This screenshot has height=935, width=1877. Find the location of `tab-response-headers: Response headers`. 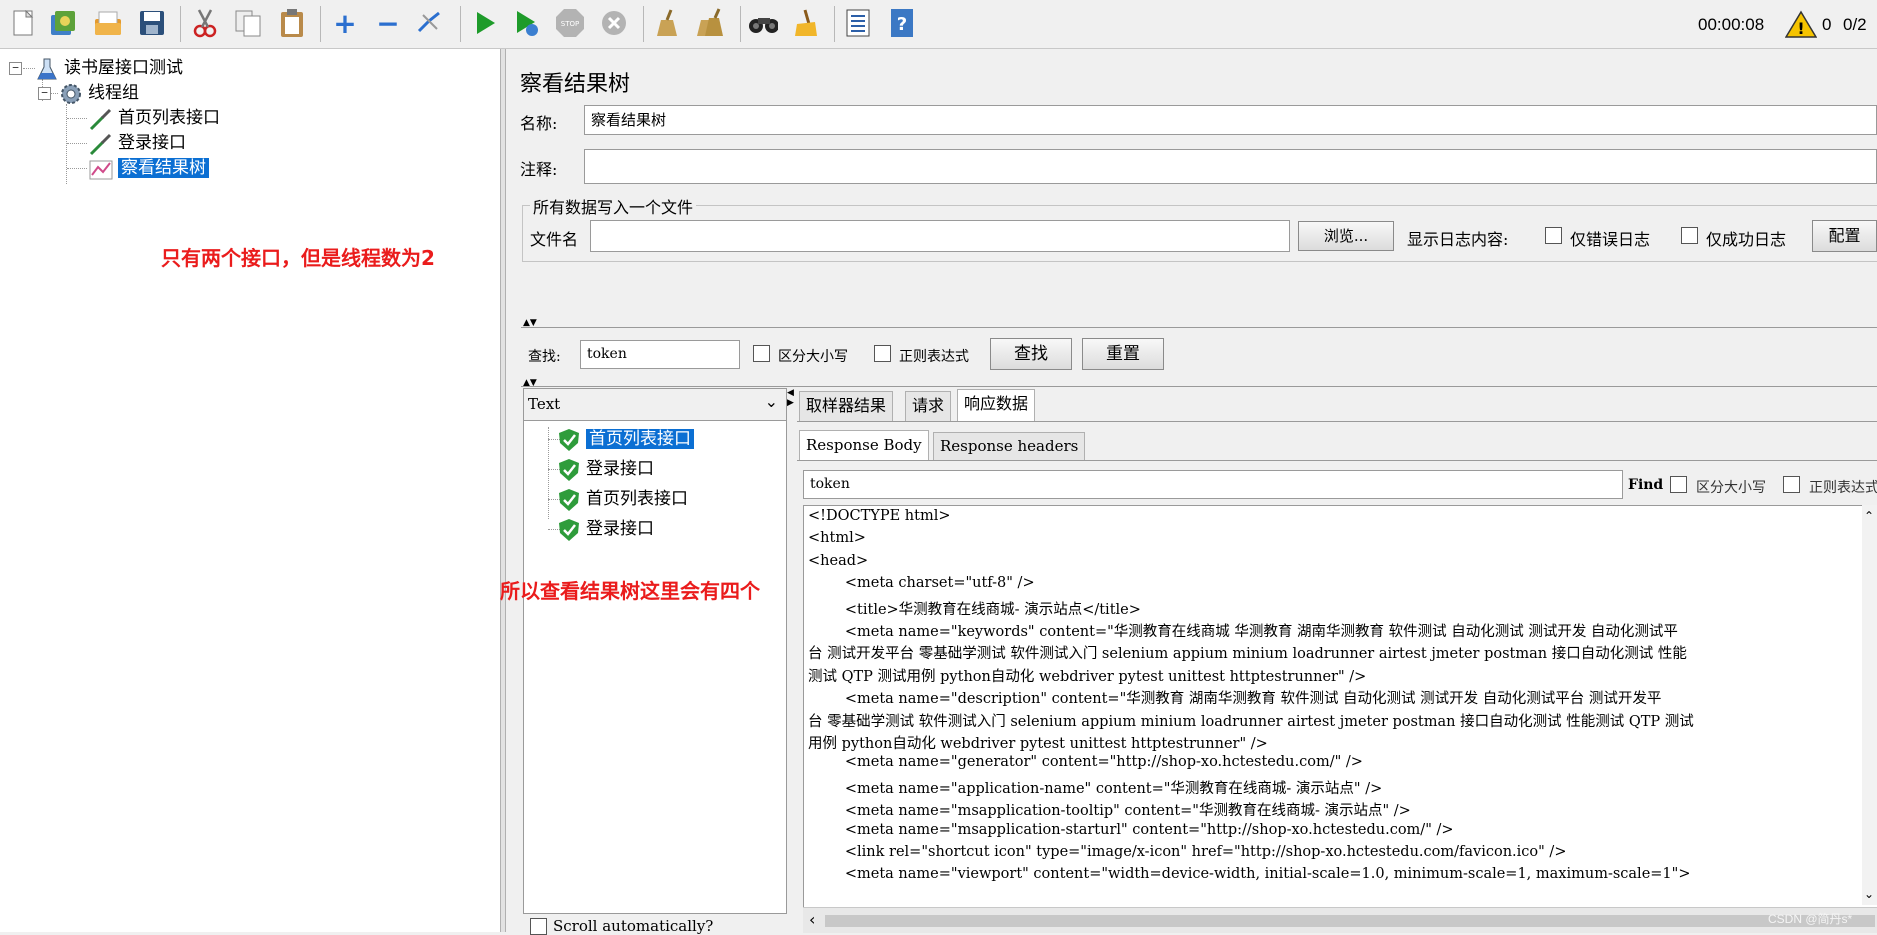

tab-response-headers: Response headers is located at coordinates (1009, 446).